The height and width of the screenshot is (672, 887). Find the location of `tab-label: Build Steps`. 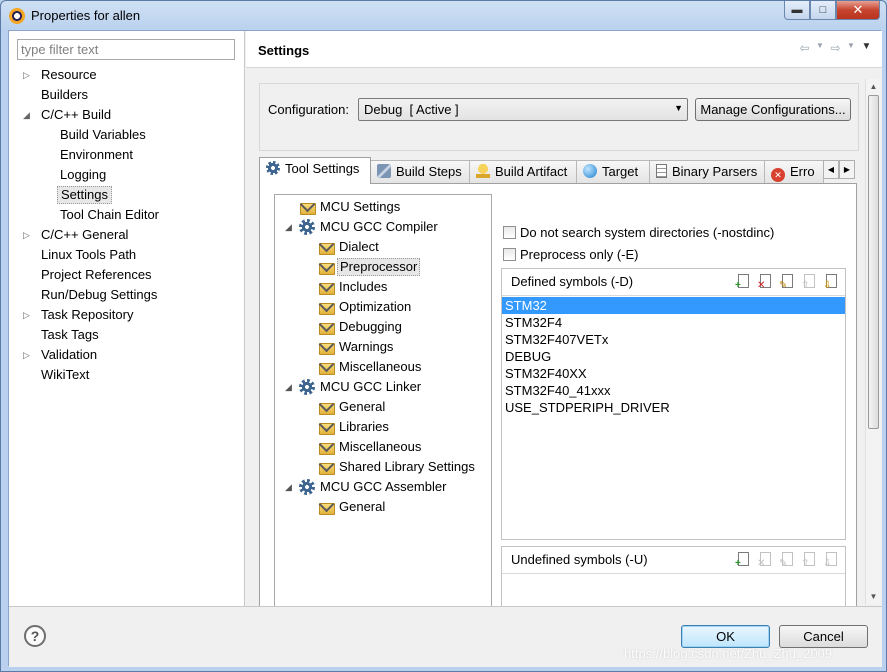

tab-label: Build Steps is located at coordinates (429, 171).